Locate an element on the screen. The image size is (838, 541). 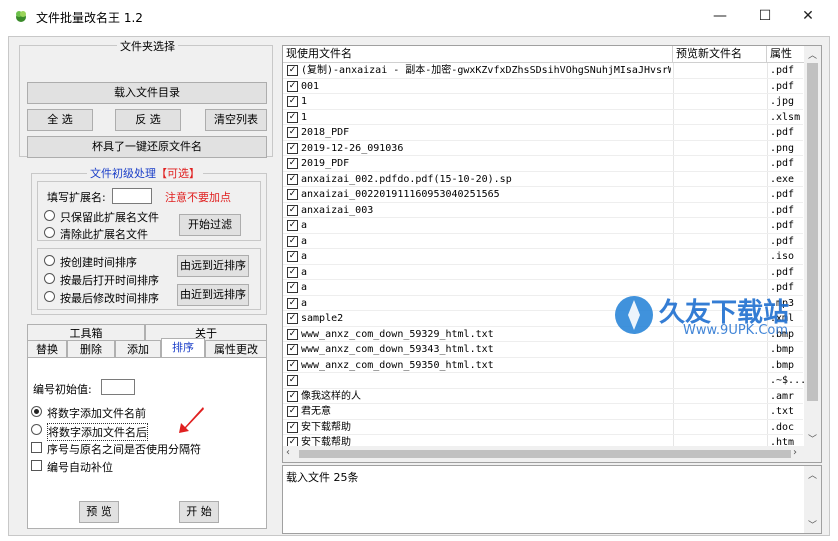
horizontal-scrollbar: ‹ › is located at coordinates (544, 454).